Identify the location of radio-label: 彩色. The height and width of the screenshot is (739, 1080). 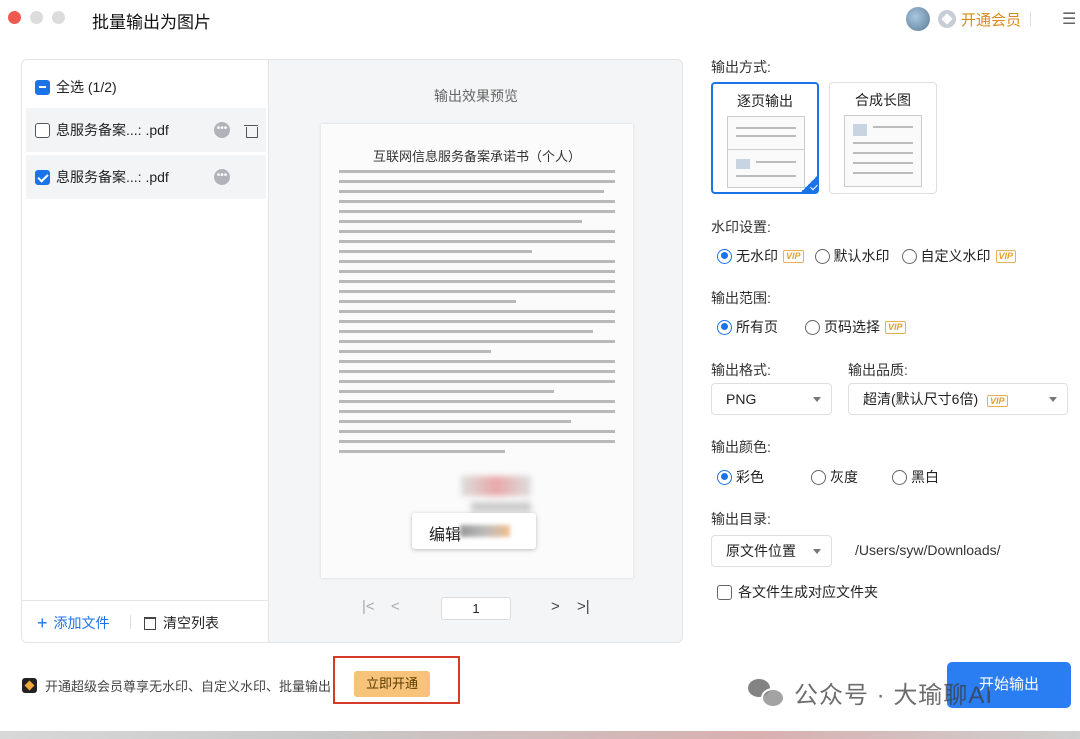
(750, 477).